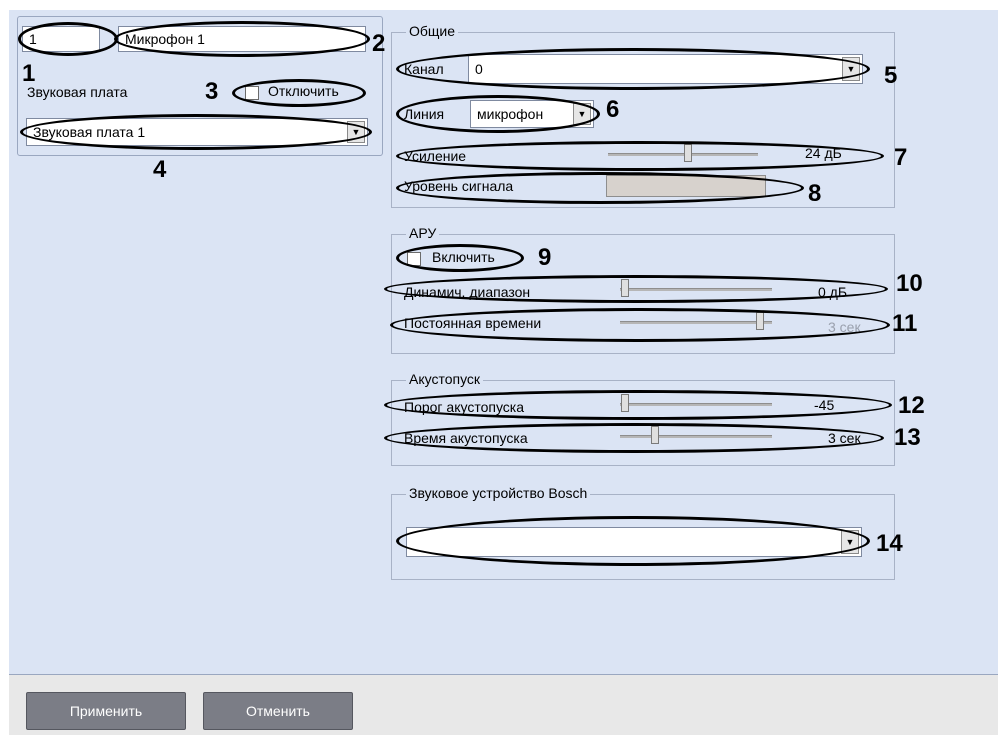 This screenshot has height=735, width=998. I want to click on threshold-slider-track, so click(696, 404).